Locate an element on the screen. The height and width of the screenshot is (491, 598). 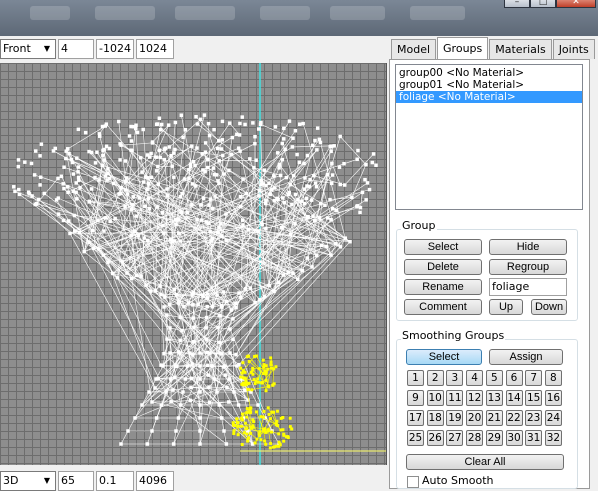
auto-smooth-checkbox is located at coordinates (413, 482).